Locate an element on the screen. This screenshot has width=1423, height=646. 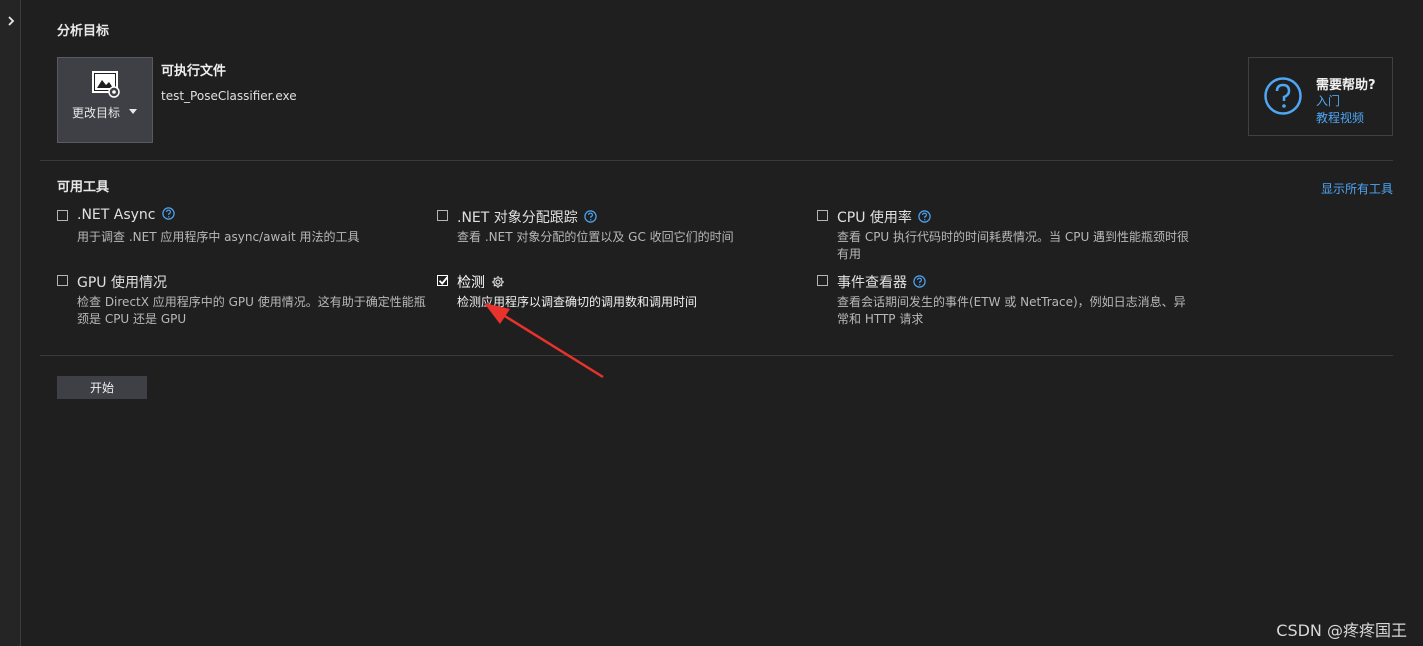
executable-name: test_PoseClassifier.exe is located at coordinates (229, 96).